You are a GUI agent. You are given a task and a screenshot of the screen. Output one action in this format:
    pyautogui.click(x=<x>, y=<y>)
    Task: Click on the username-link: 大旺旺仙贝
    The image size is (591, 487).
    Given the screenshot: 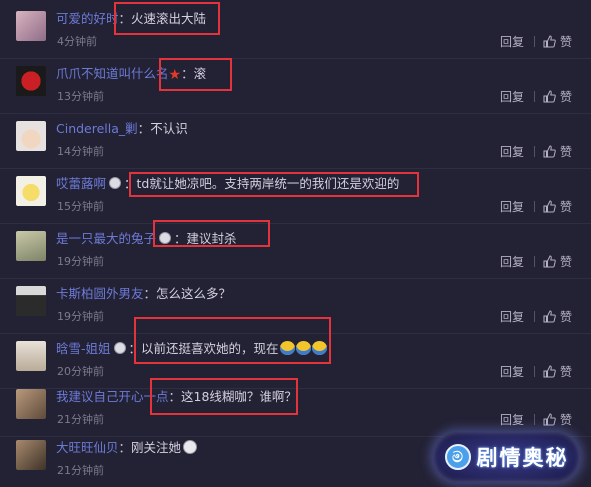 What is the action you would take?
    pyautogui.click(x=87, y=447)
    